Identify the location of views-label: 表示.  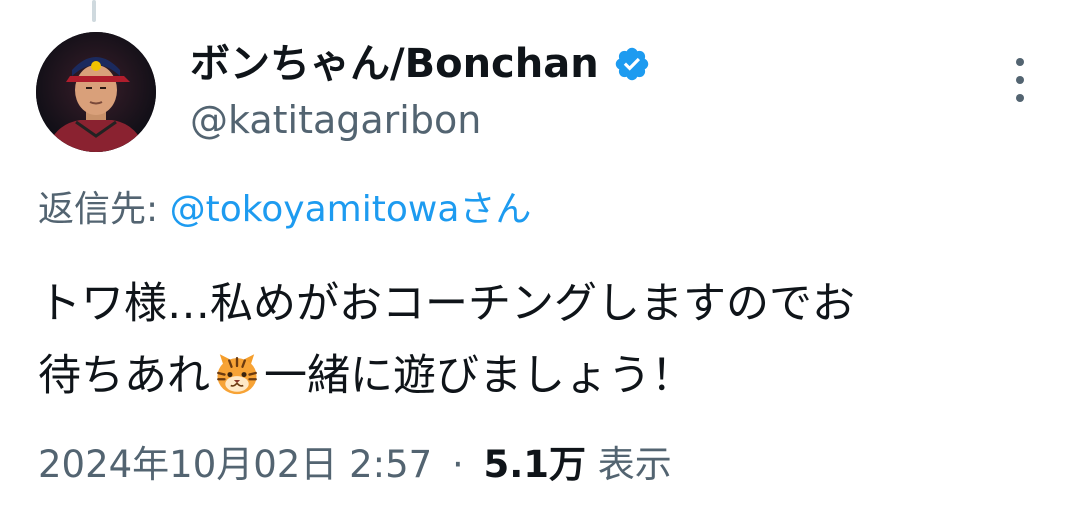
(634, 464).